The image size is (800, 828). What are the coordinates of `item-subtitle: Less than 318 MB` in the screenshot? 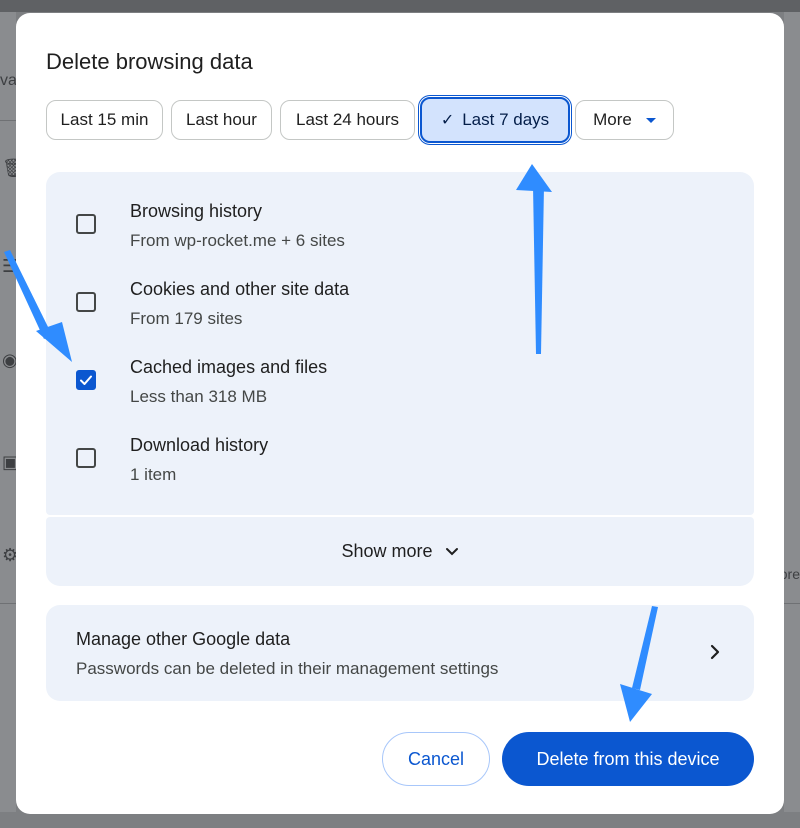 It's located at (199, 396).